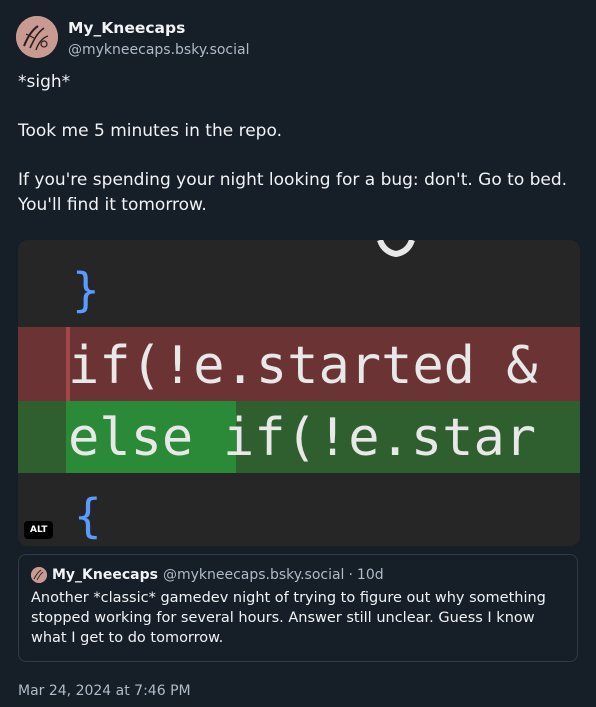 This screenshot has width=596, height=707. What do you see at coordinates (158, 28) in the screenshot?
I see `author-display-name: My_Kneecaps` at bounding box center [158, 28].